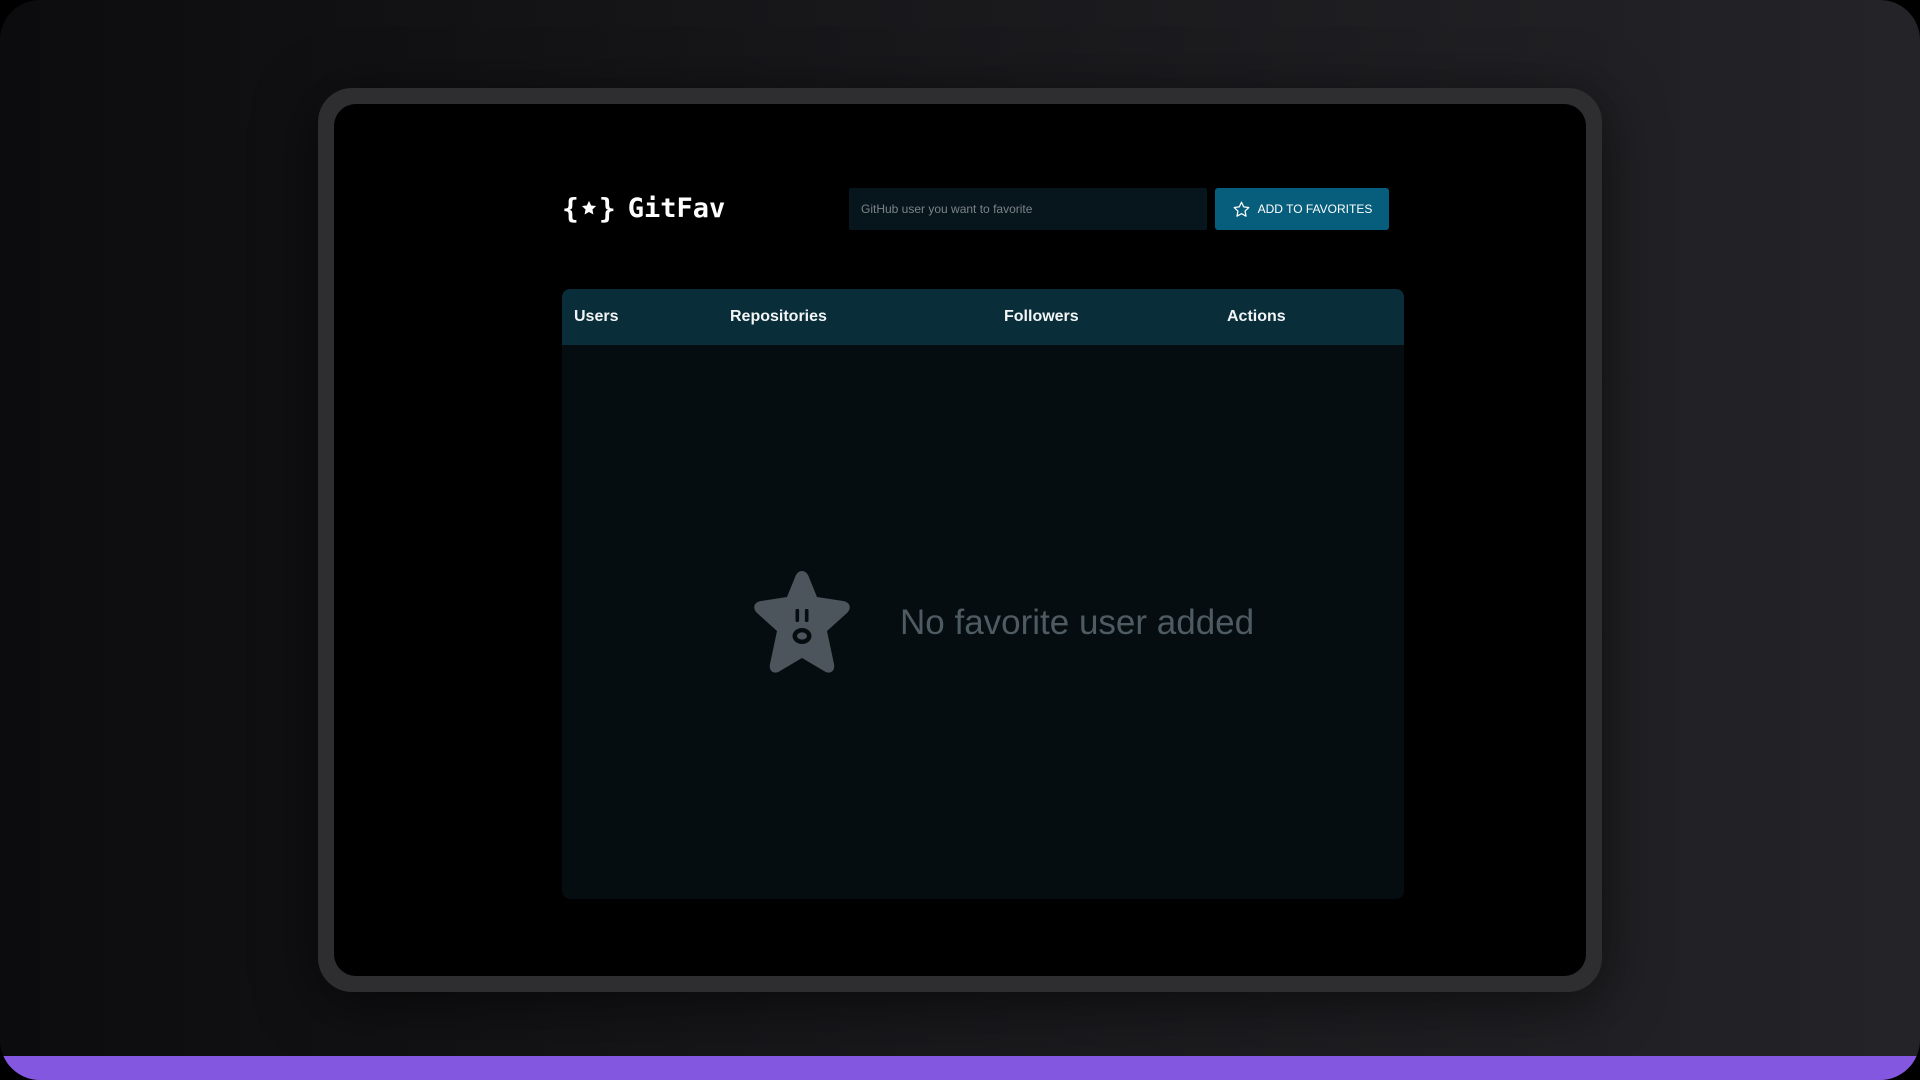  I want to click on logo-icon: { }, so click(589, 208).